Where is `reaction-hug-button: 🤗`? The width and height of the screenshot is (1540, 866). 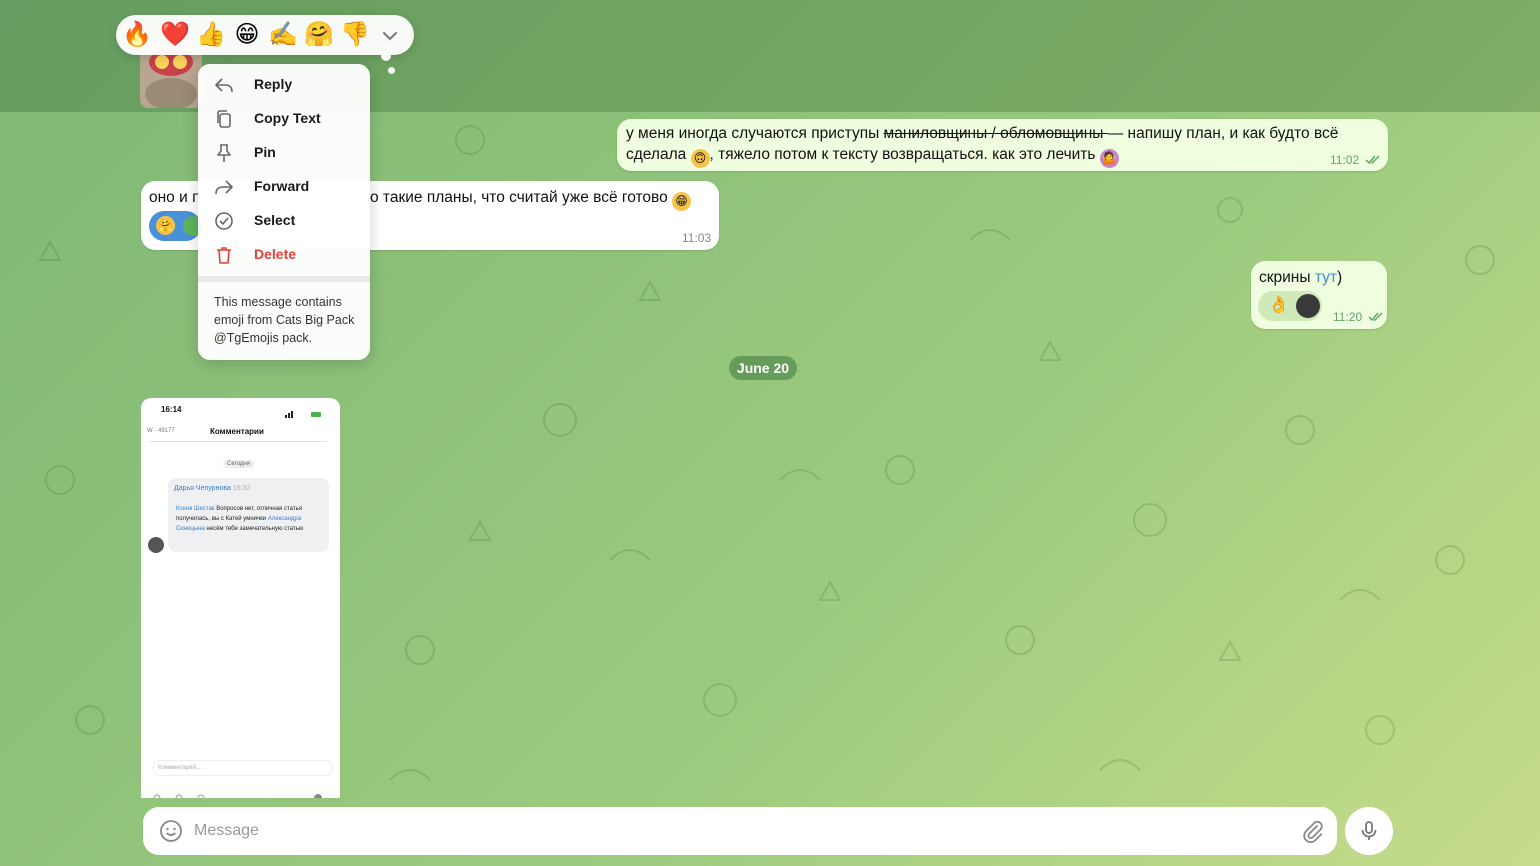
reaction-hug-button: 🤗 is located at coordinates (319, 35).